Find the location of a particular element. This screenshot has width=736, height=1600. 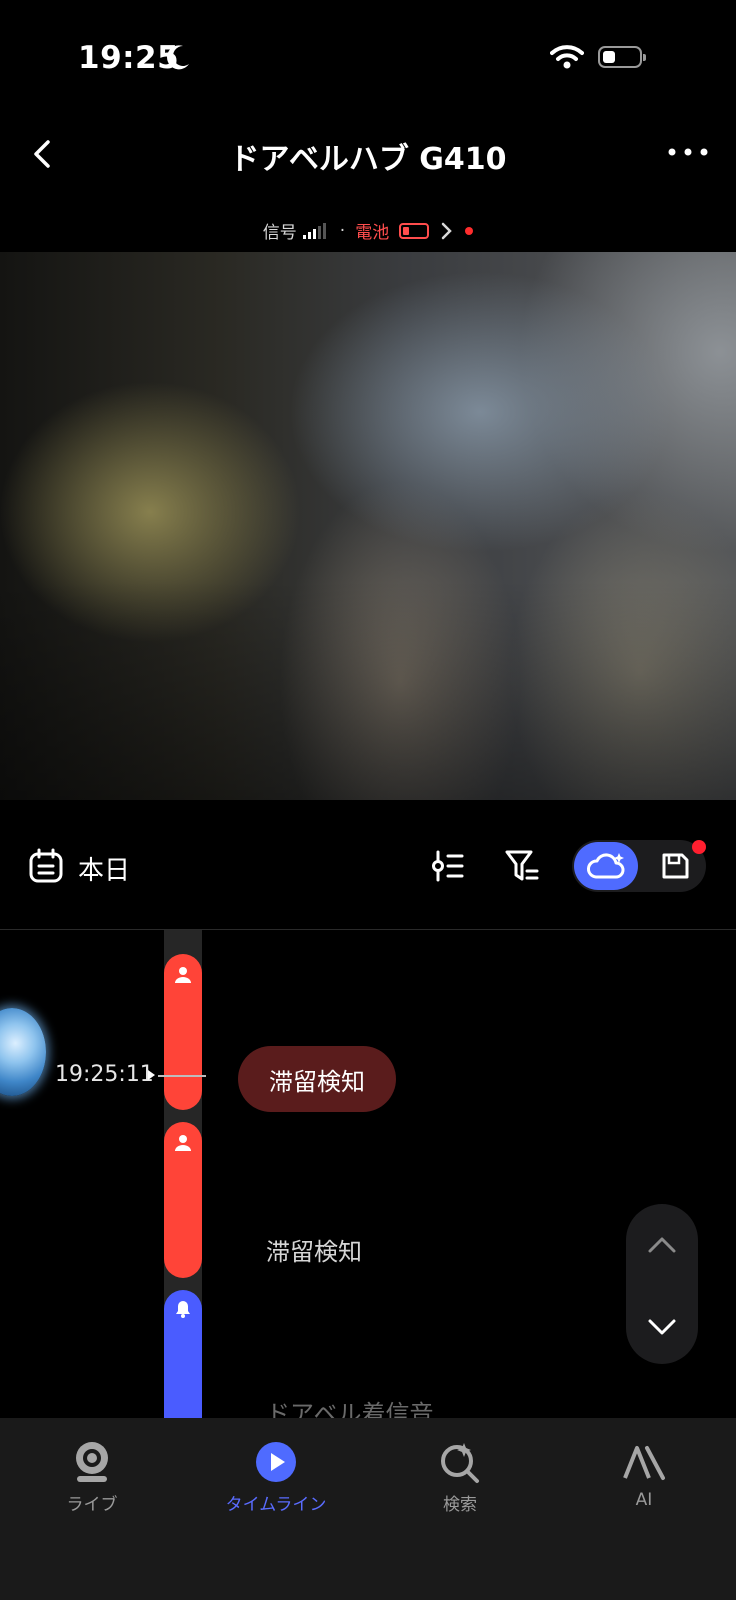

playhead-timestamp: 19:25:11 is located at coordinates (104, 1074).